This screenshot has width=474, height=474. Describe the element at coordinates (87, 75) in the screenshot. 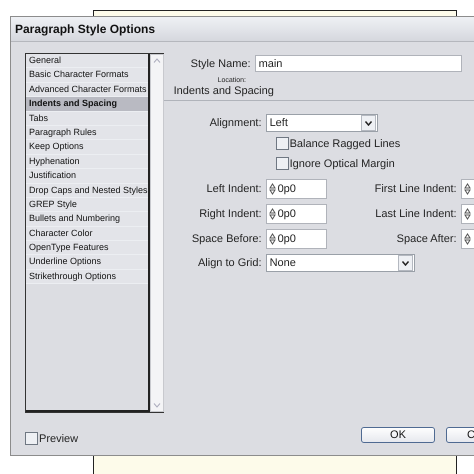

I see `sidebar-item: Basic Character Formats` at that location.